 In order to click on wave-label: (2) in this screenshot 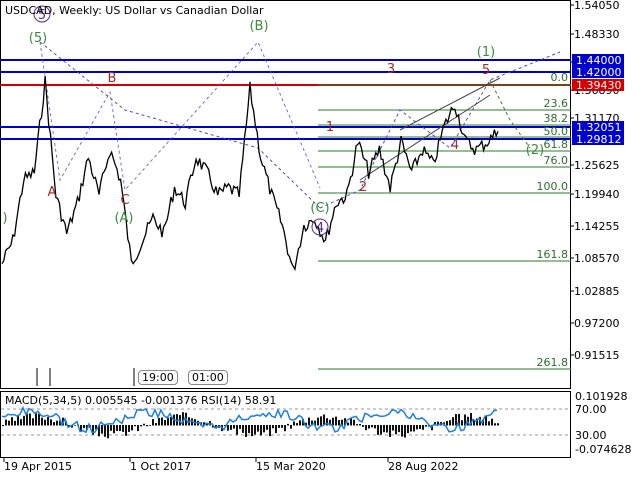, I will do `click(535, 150)`.